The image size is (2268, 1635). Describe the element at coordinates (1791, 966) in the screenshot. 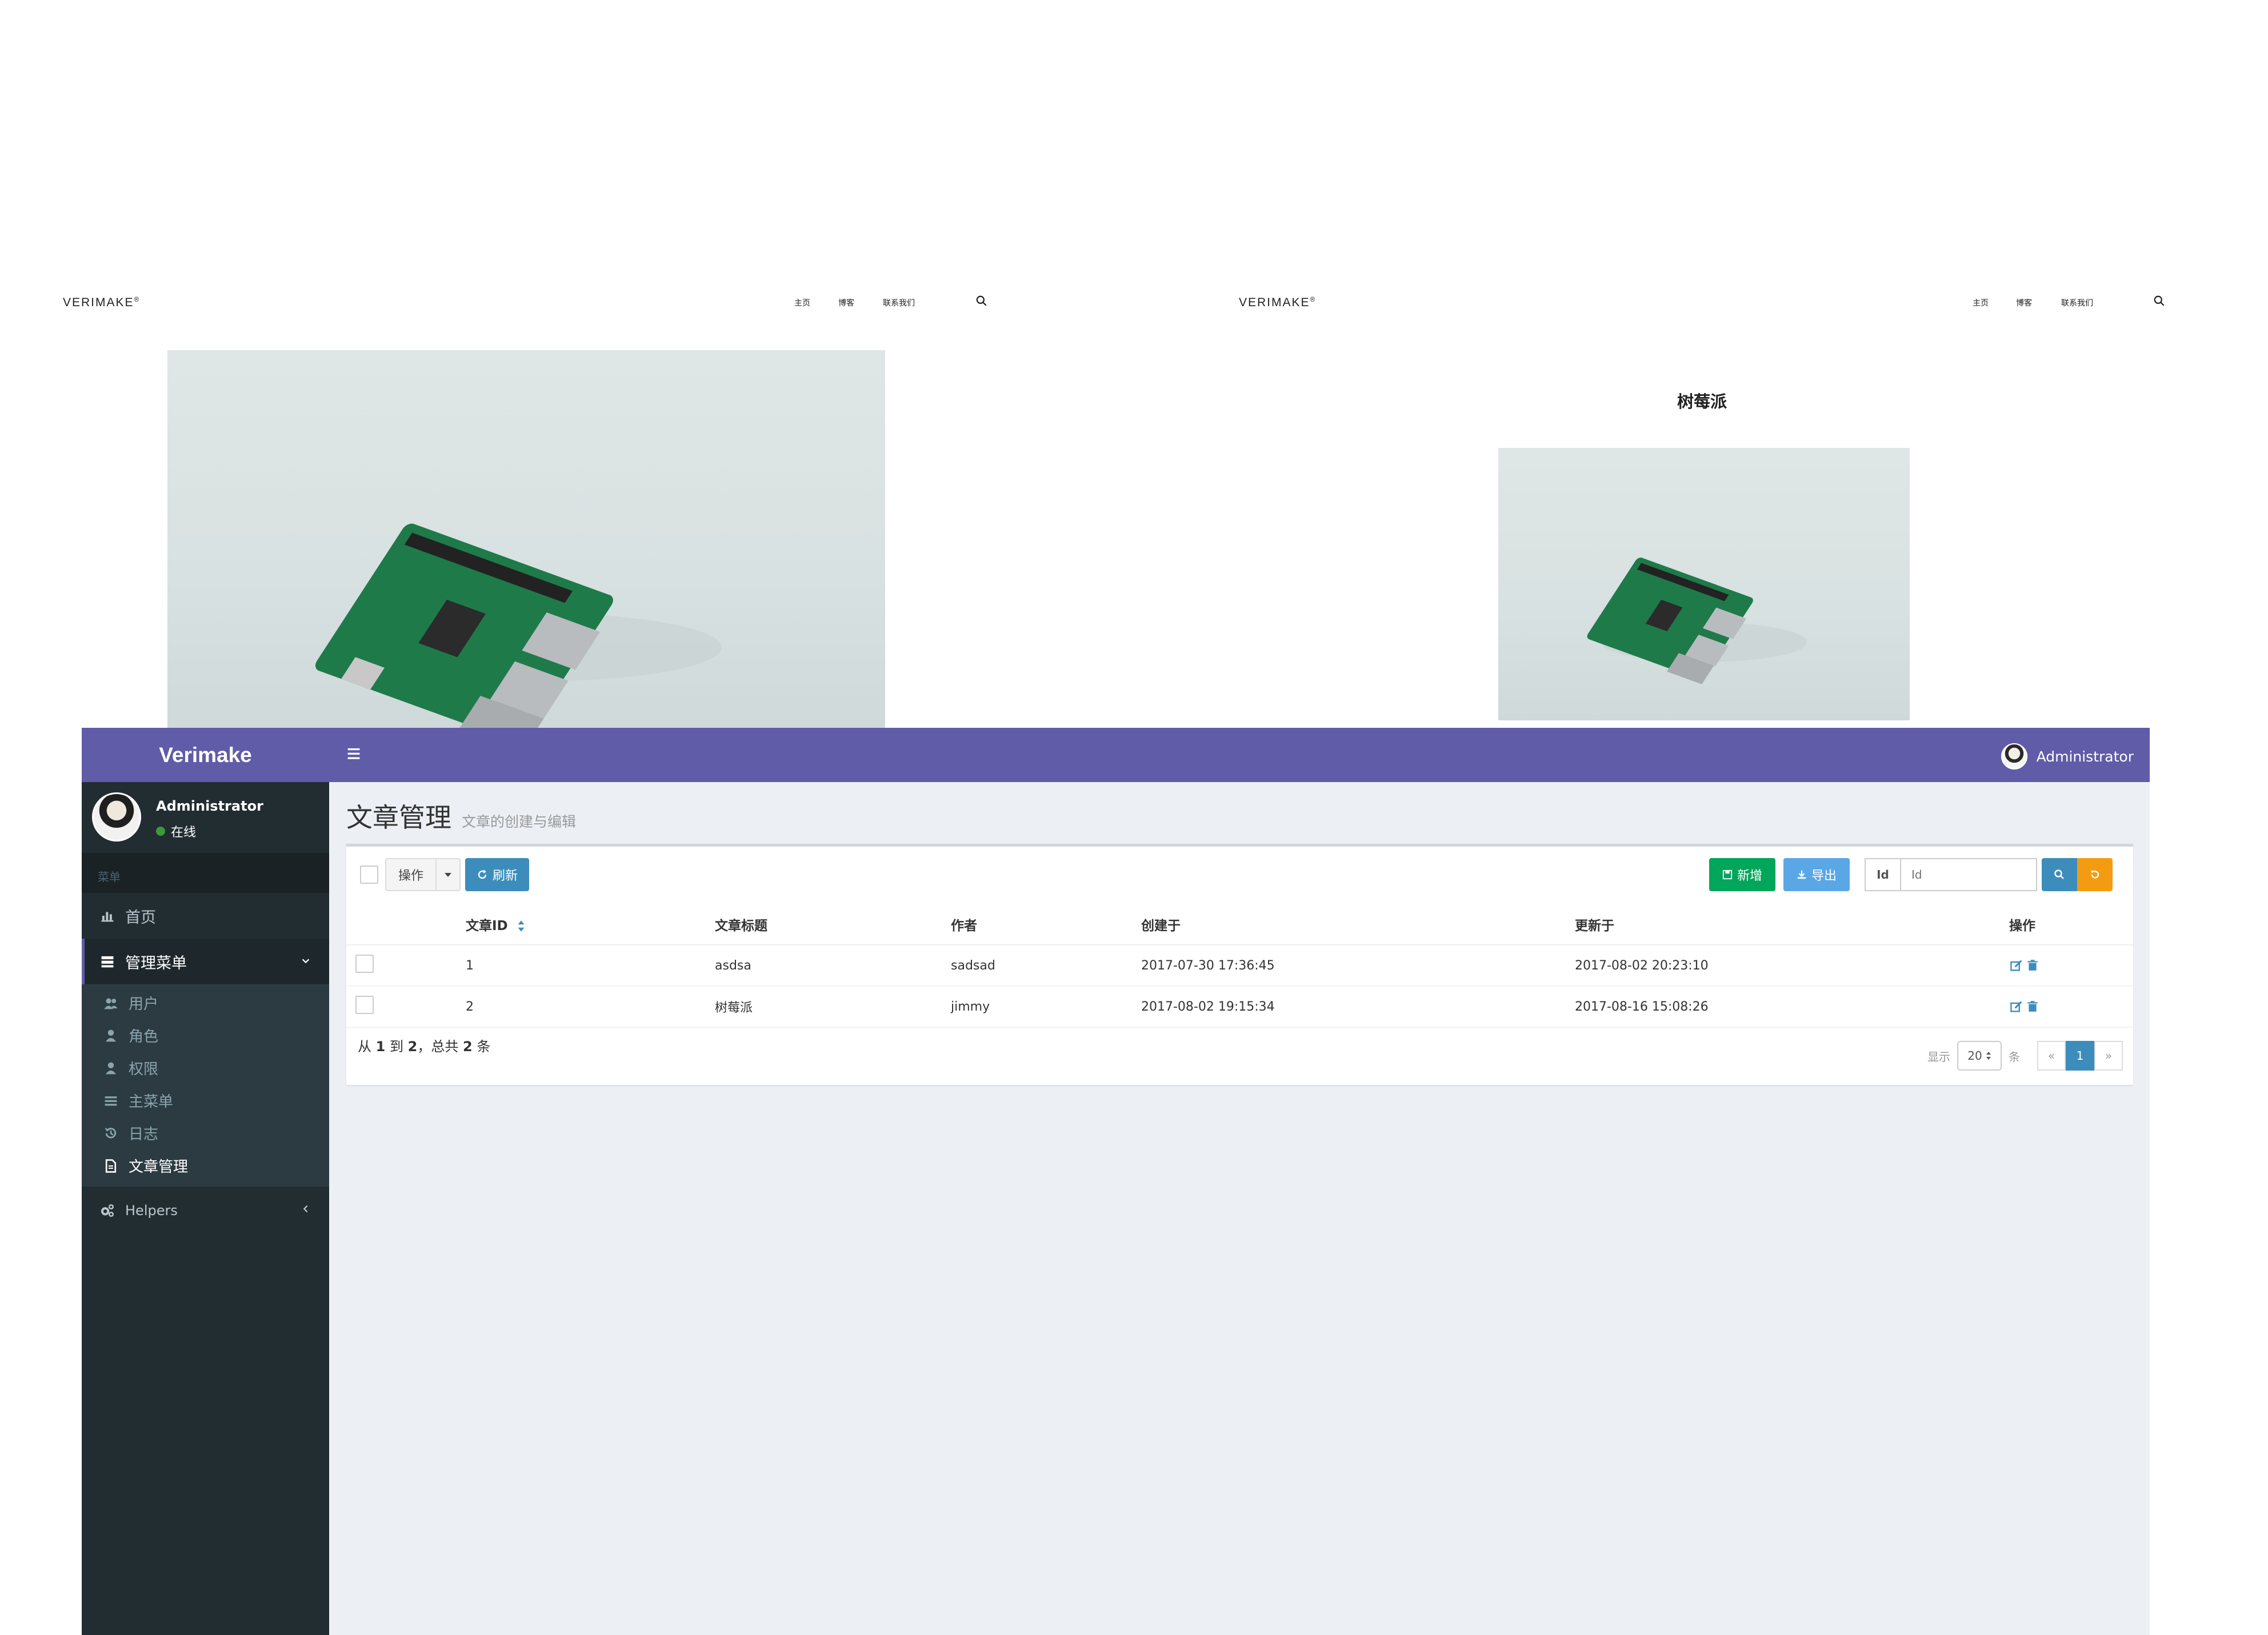

I see `cell-updated: 2017-08-02 20:23:10` at that location.